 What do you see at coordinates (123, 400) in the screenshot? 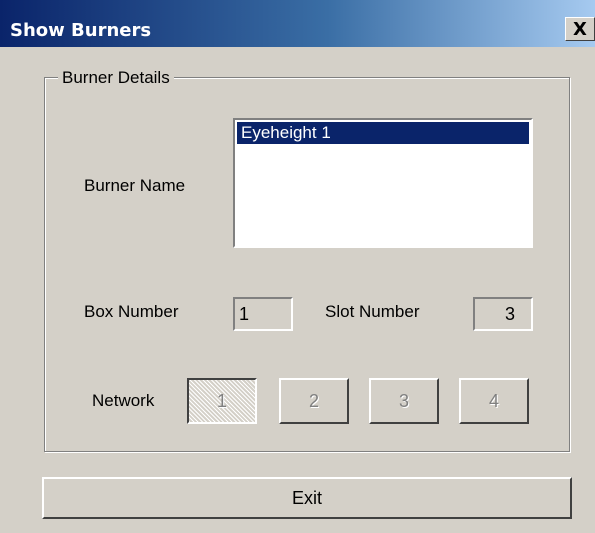
I see `network-label: Network` at bounding box center [123, 400].